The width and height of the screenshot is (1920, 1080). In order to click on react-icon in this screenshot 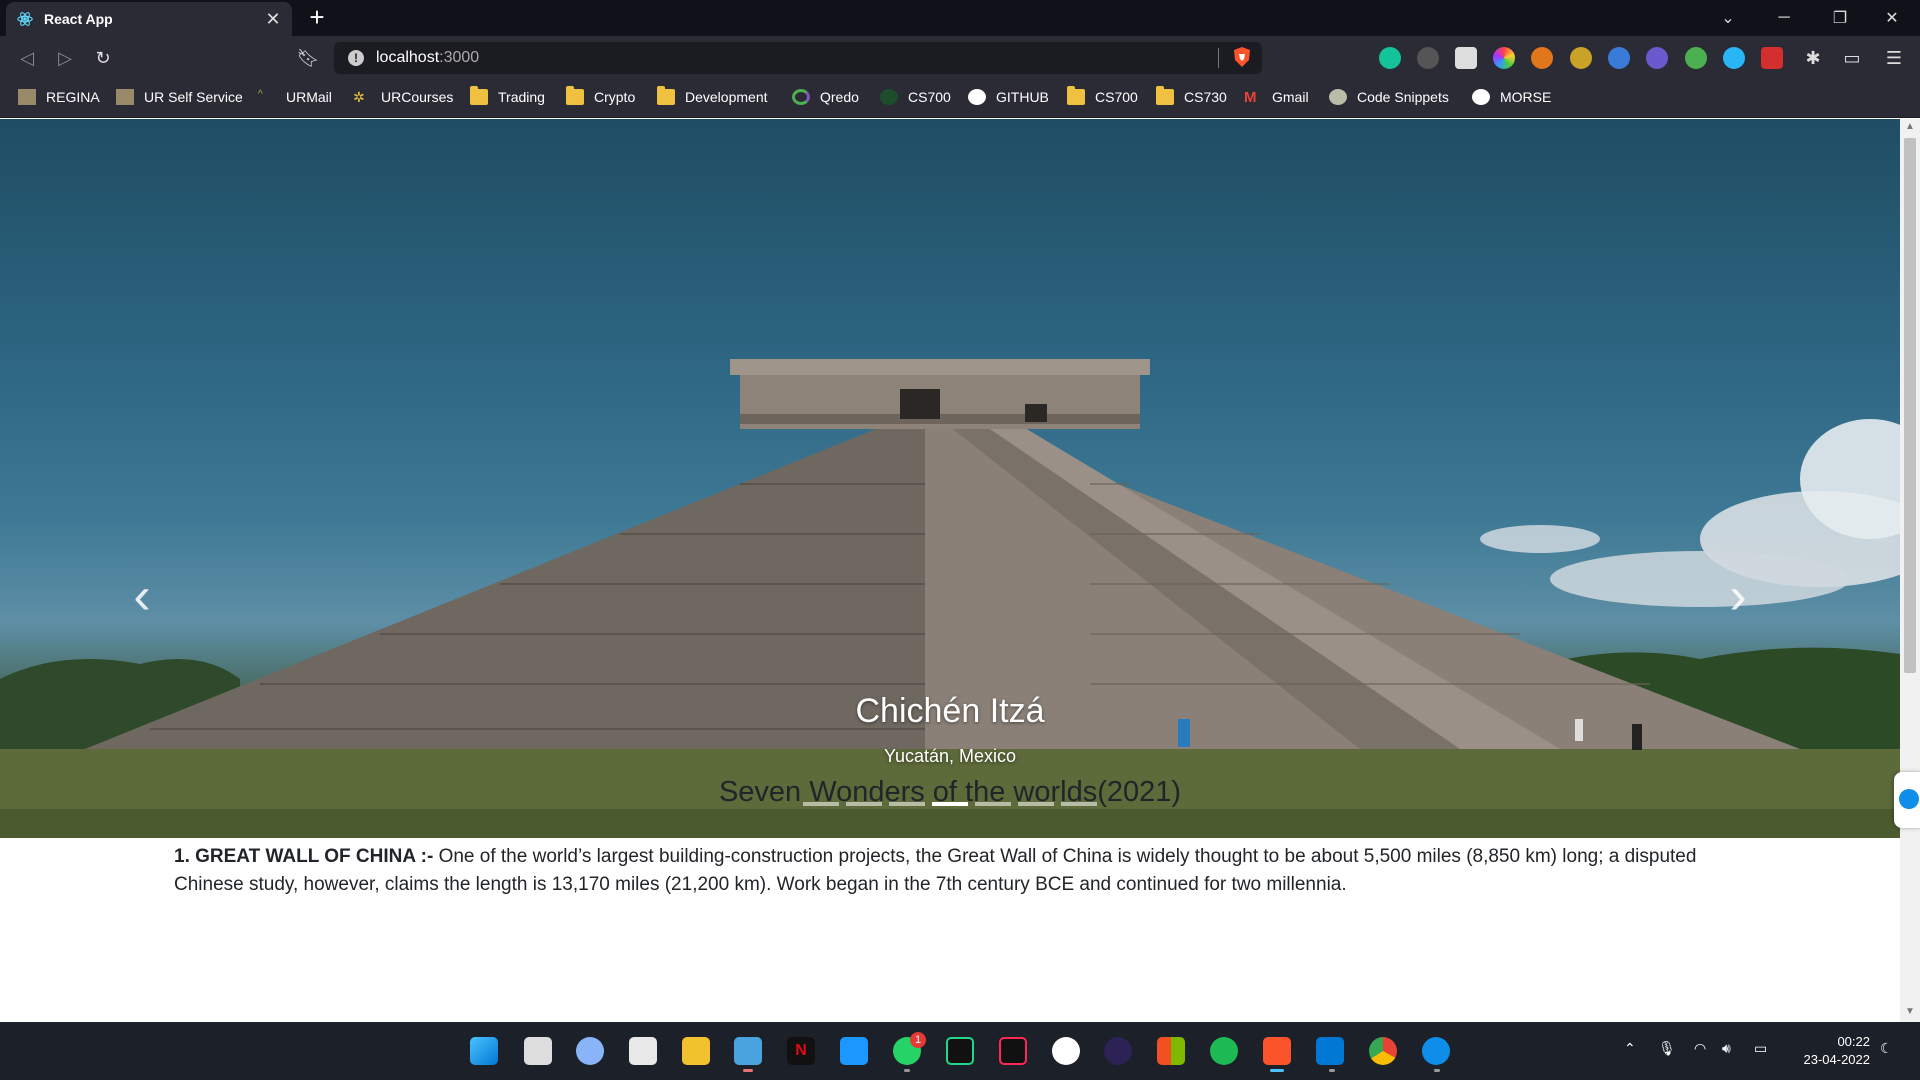, I will do `click(25, 19)`.